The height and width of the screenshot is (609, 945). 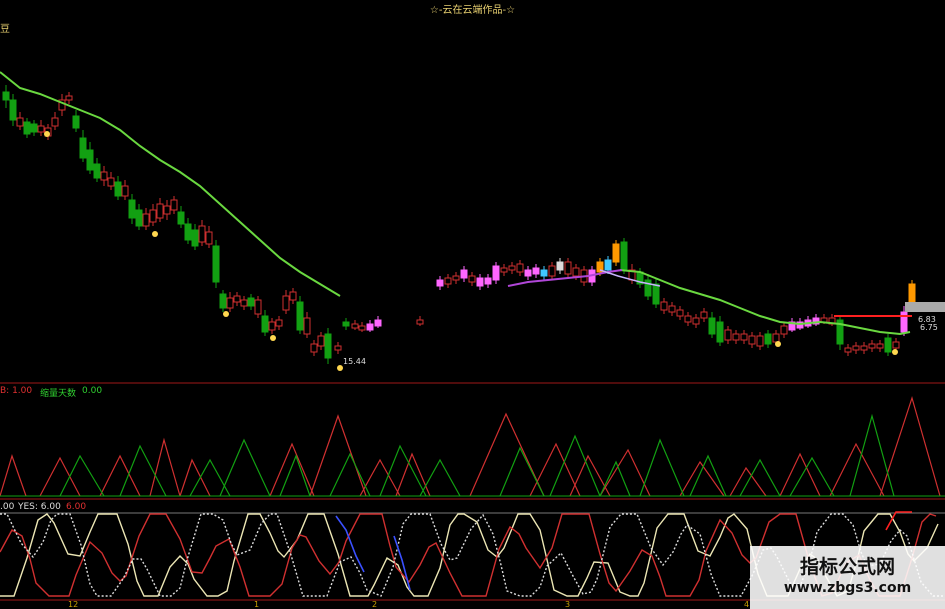 What do you see at coordinates (567, 604) in the screenshot?
I see `x-tick-label: 3` at bounding box center [567, 604].